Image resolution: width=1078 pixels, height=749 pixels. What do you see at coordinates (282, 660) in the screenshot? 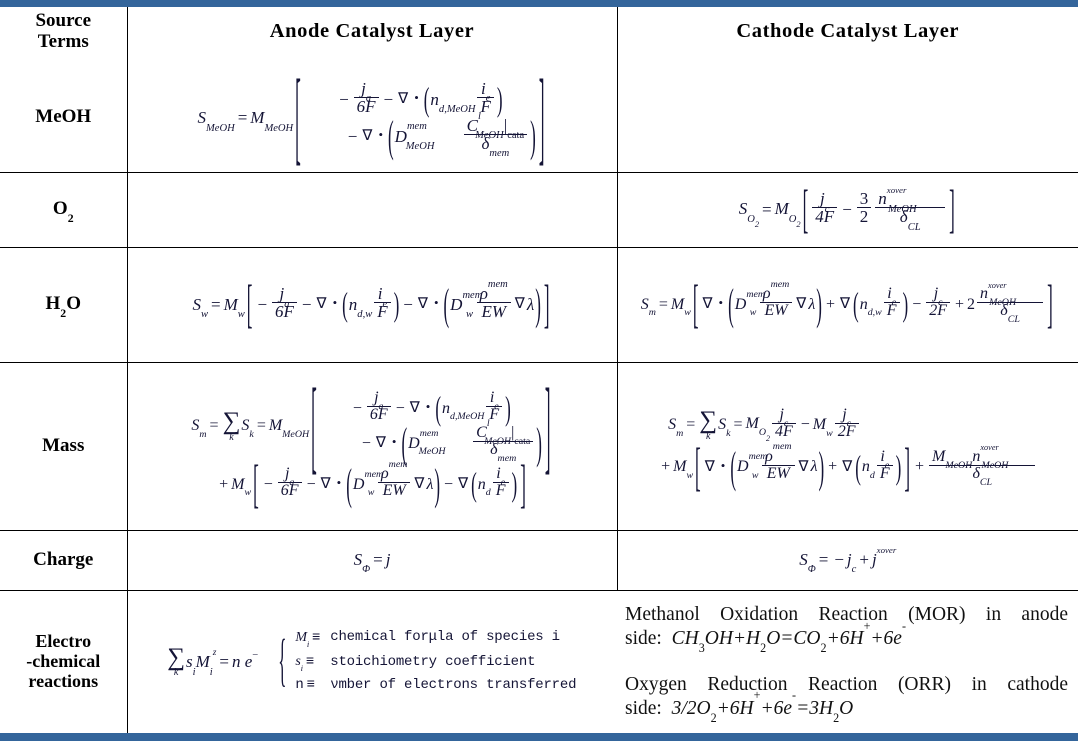
I see `left-brace-icon: {` at bounding box center [282, 660].